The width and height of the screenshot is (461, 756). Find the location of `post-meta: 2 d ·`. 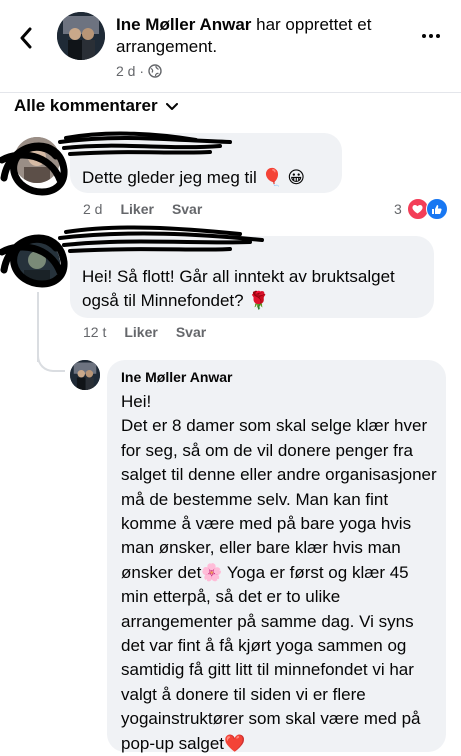

post-meta: 2 d · is located at coordinates (139, 71).